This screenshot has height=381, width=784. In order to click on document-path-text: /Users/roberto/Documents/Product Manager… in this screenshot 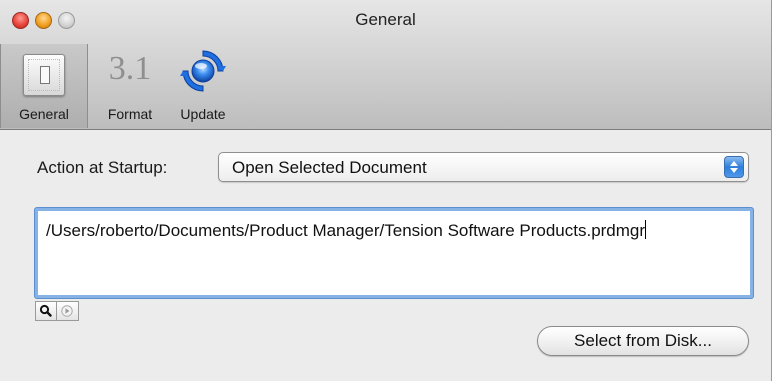, I will do `click(346, 230)`.